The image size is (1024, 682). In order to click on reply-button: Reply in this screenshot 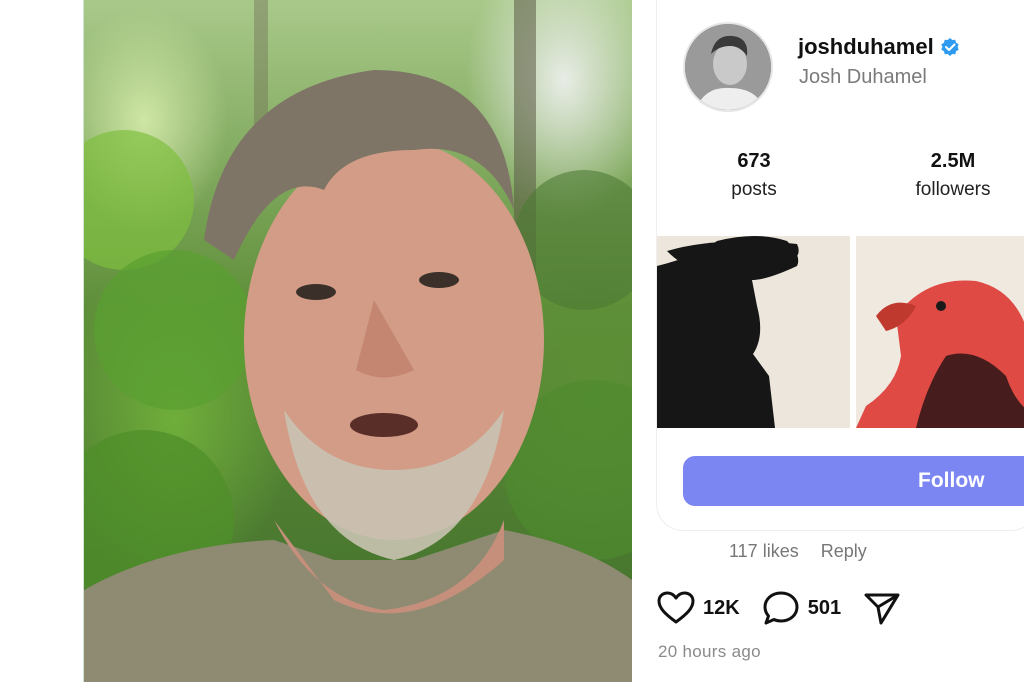, I will do `click(844, 551)`.